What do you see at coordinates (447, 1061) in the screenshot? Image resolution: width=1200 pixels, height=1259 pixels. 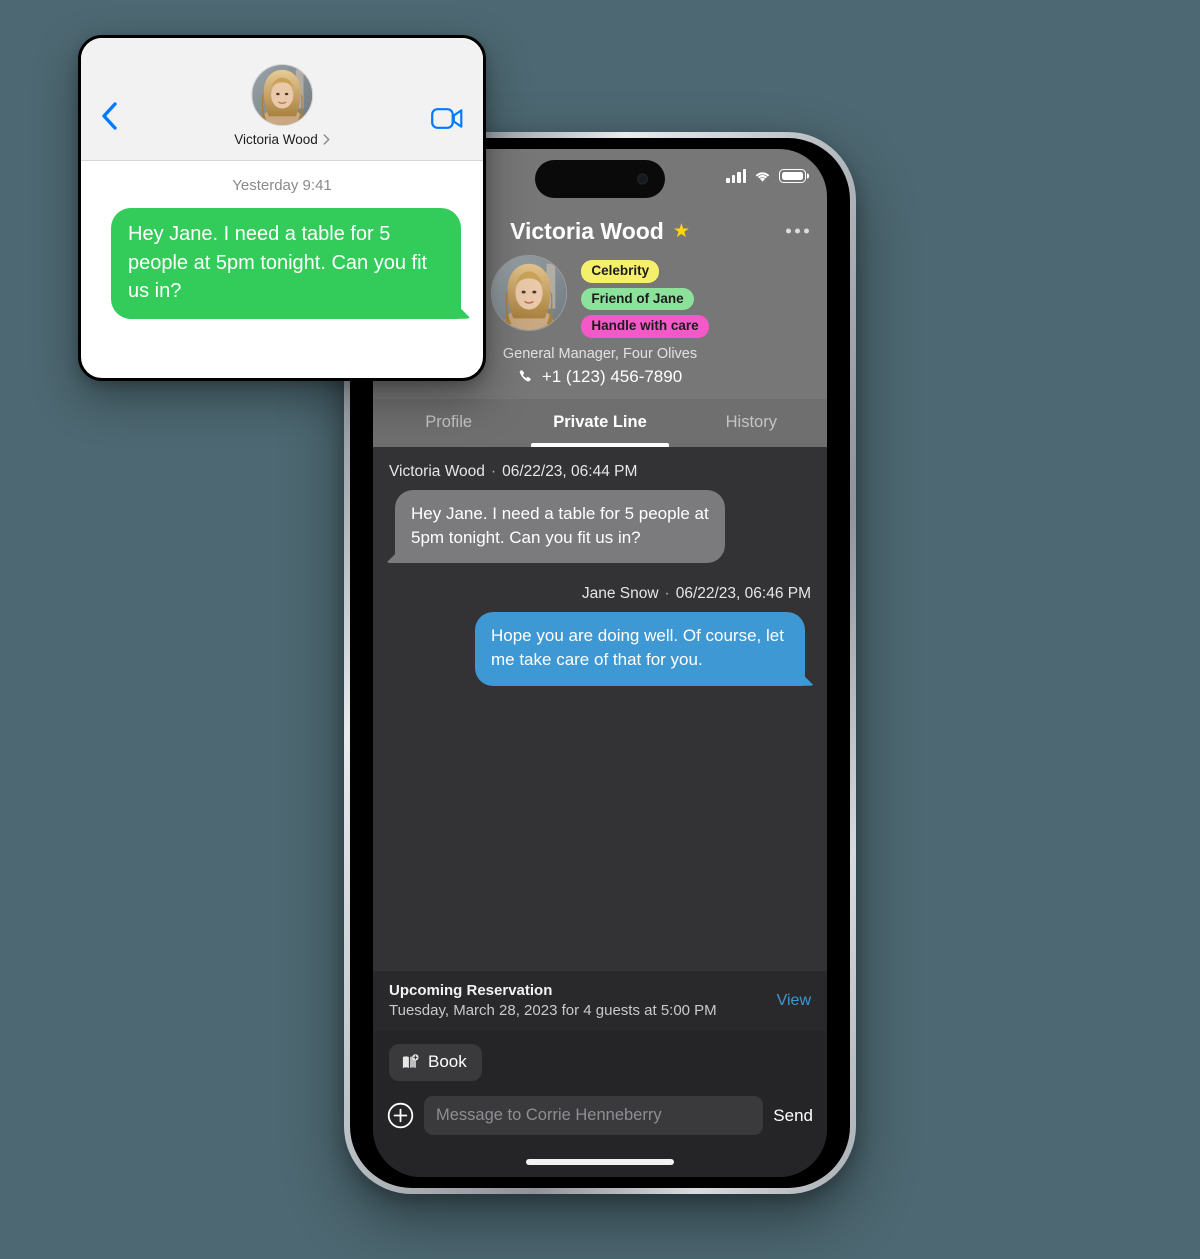 I see `book-button-label: Book` at bounding box center [447, 1061].